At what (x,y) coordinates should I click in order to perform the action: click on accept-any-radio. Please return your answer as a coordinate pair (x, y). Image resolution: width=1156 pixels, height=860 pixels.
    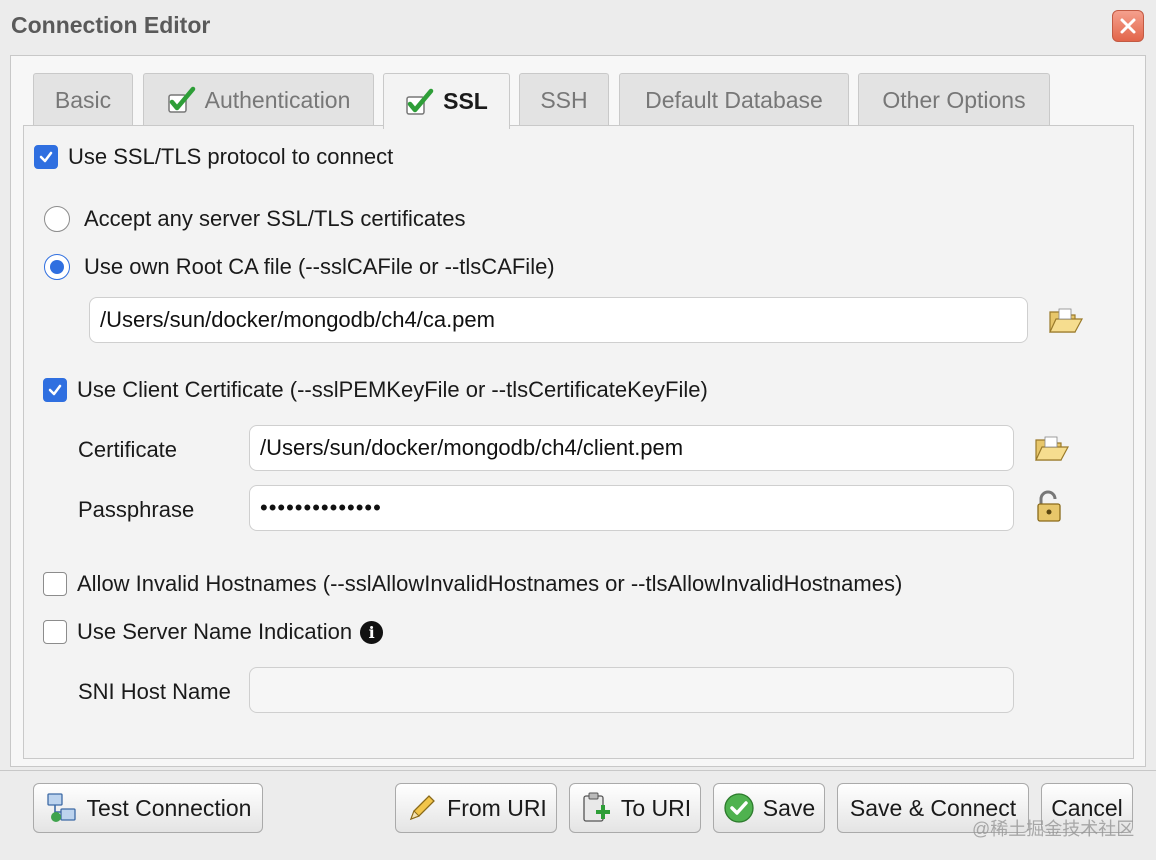
    Looking at the image, I should click on (57, 219).